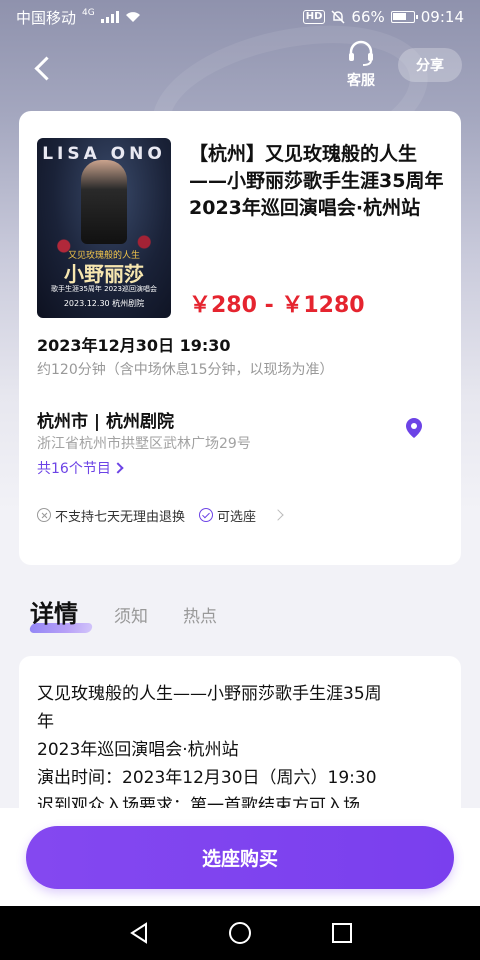  What do you see at coordinates (342, 933) in the screenshot?
I see `recent-apps-icon` at bounding box center [342, 933].